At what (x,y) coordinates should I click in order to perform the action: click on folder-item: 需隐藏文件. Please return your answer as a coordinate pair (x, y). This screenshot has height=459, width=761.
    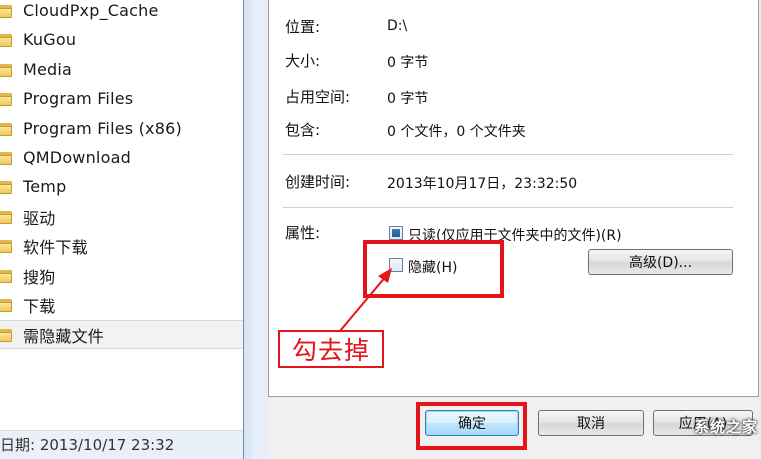
    Looking at the image, I should click on (121, 334).